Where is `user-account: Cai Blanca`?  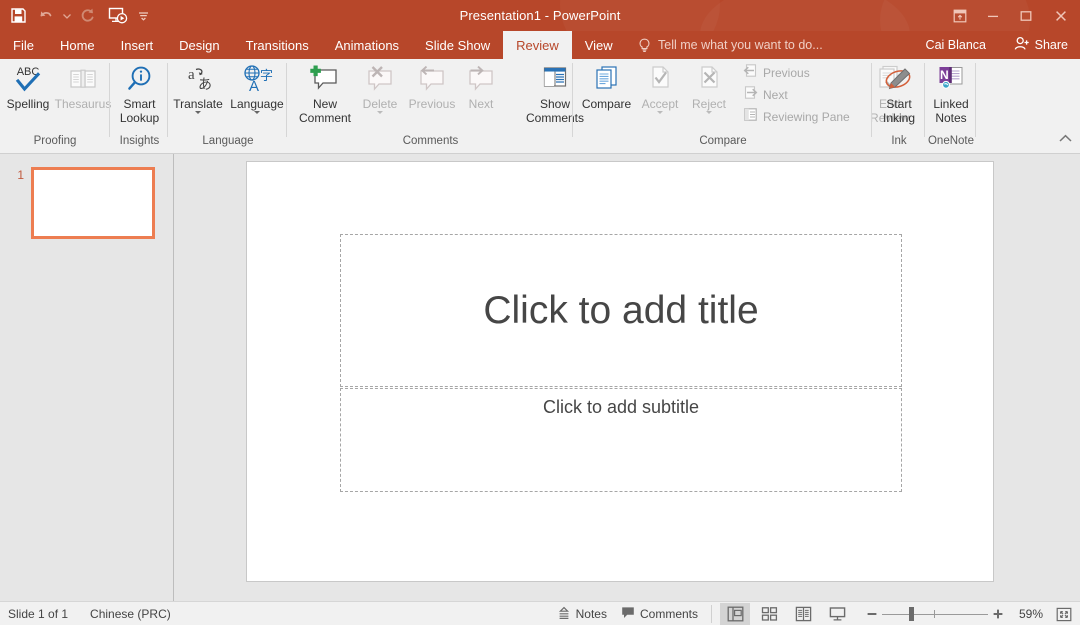 user-account: Cai Blanca is located at coordinates (956, 45).